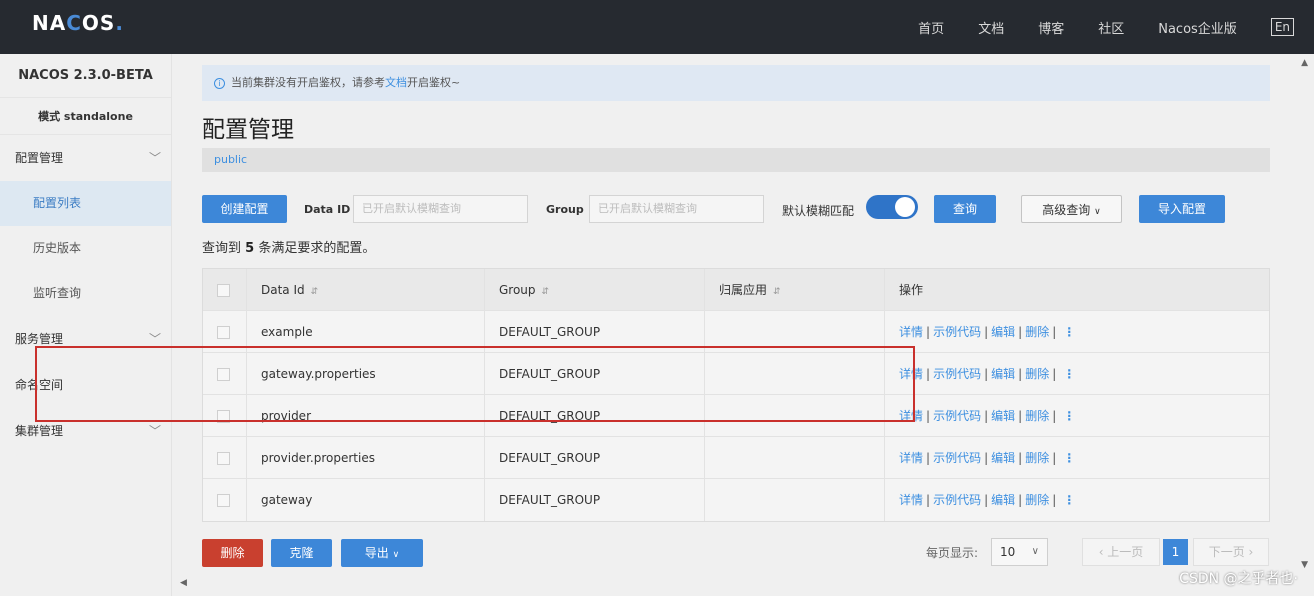 The image size is (1314, 596). I want to click on header-label: 操作, so click(911, 290).